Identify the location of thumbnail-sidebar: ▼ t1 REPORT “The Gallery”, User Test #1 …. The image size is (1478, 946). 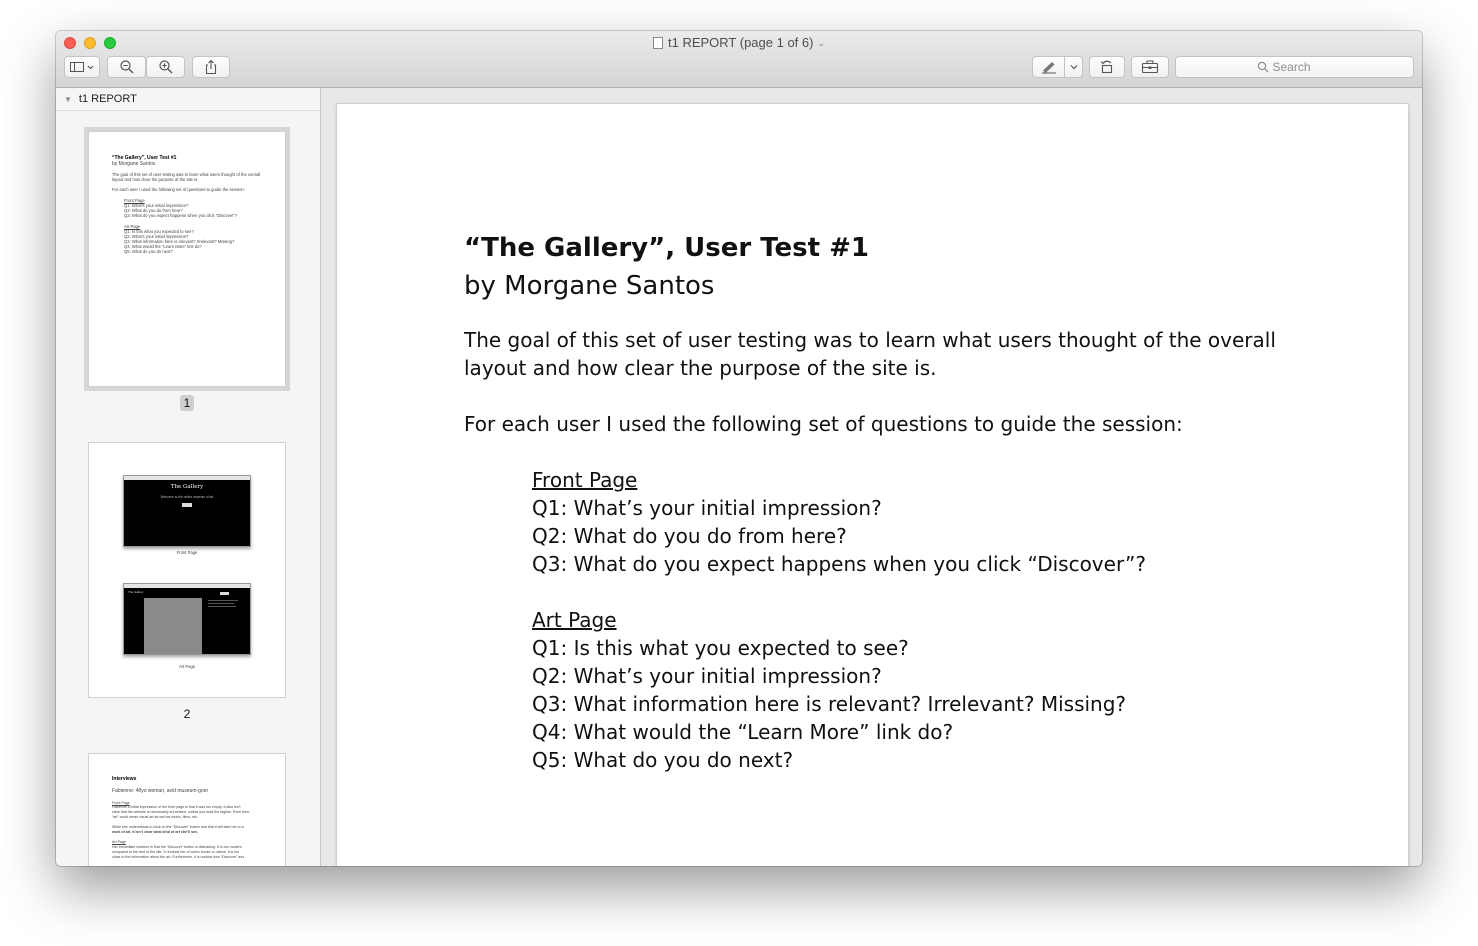
(188, 477).